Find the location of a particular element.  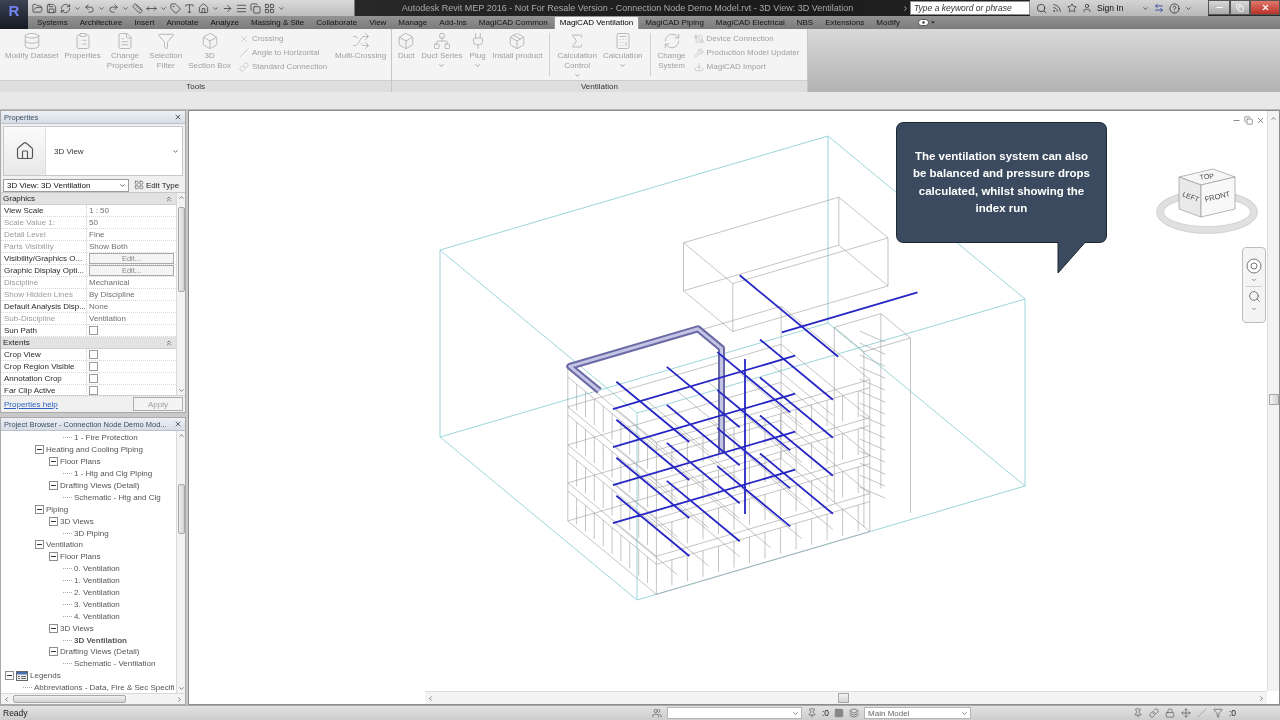

tree-item: Drafting Views (Detail) is located at coordinates (100, 652).